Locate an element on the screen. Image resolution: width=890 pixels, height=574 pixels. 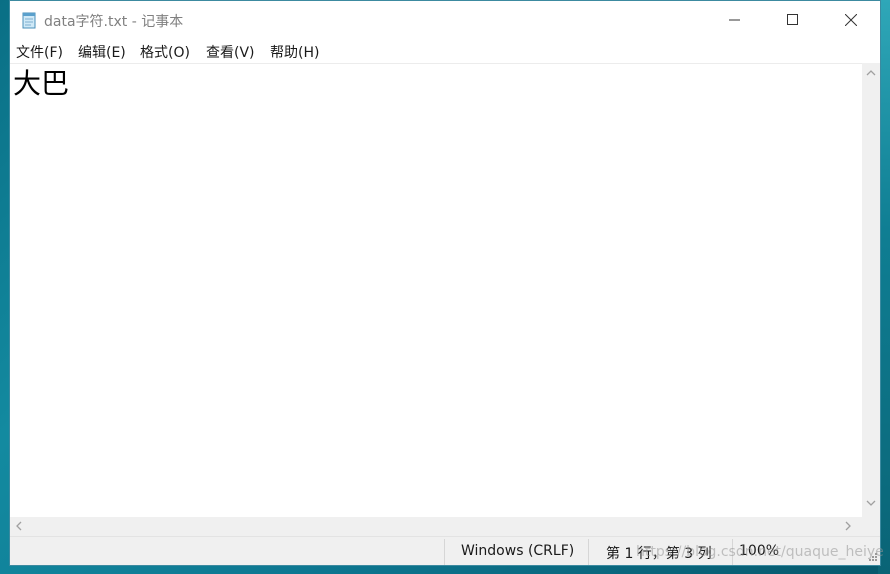
notepad-icon is located at coordinates (29, 20).